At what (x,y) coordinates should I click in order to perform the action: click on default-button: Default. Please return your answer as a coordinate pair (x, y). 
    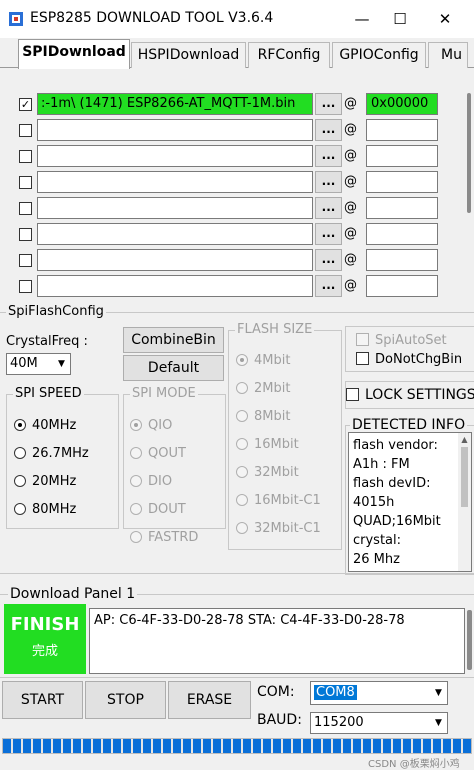
    Looking at the image, I should click on (173, 368).